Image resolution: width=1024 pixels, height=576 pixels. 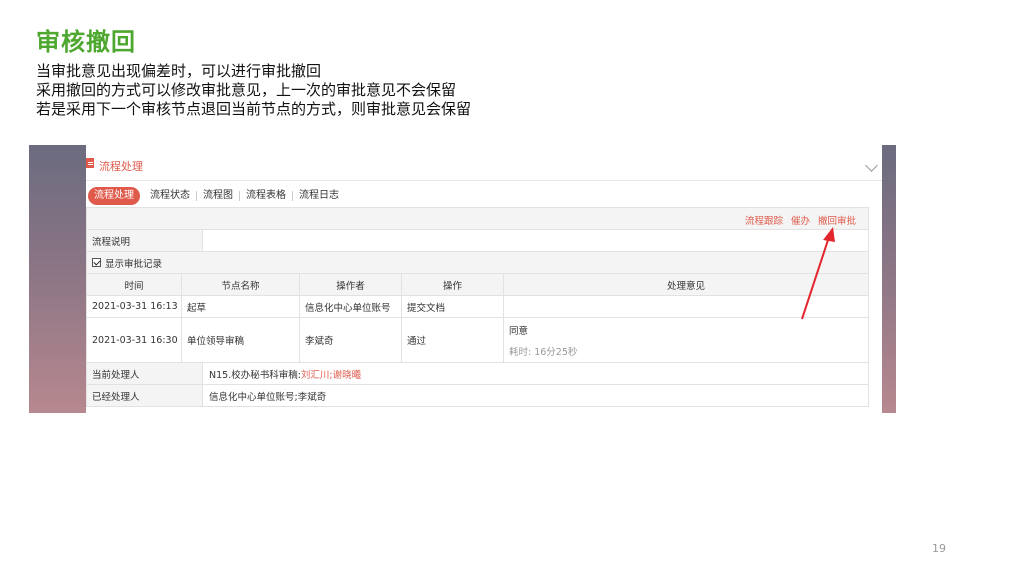 What do you see at coordinates (246, 90) in the screenshot?
I see `desc-line-2: 采用撤回的方式可以修改审批意见，上一次的审批意见不会保留` at bounding box center [246, 90].